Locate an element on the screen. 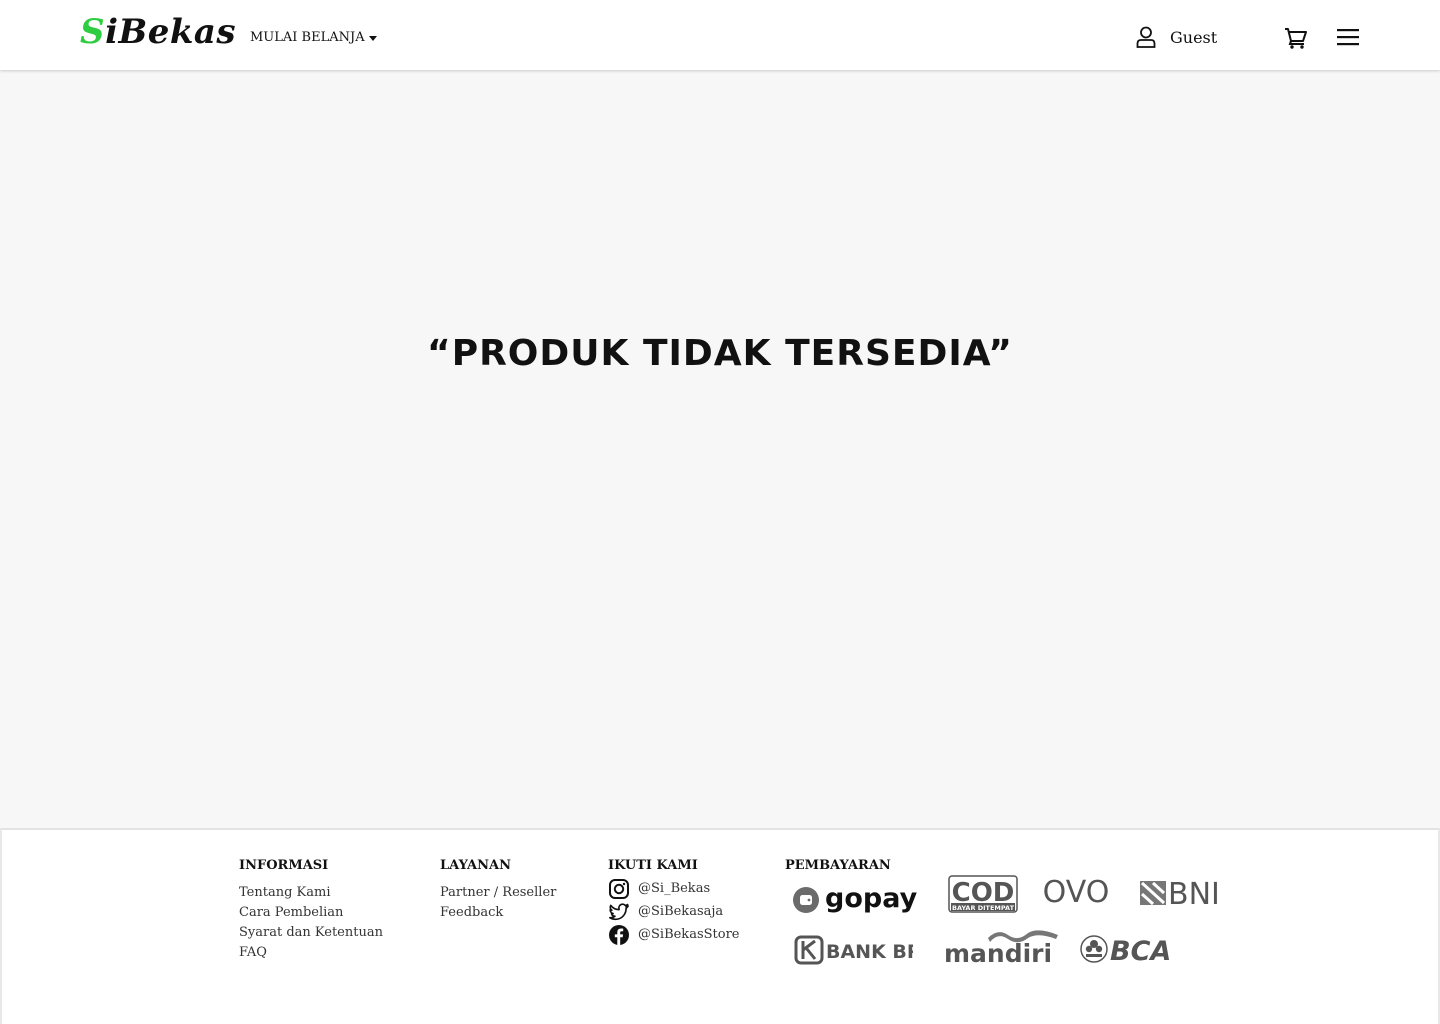 Image resolution: width=1440 pixels, height=1024 pixels. link-partner-reseller: Partner / Reseller is located at coordinates (498, 893).